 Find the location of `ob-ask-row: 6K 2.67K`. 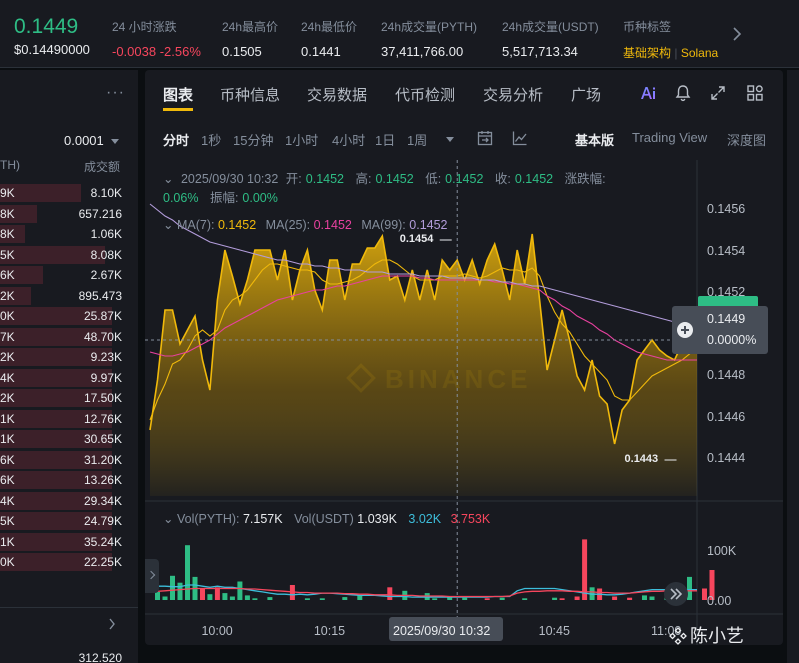

ob-ask-row: 6K 2.67K is located at coordinates (69, 275).